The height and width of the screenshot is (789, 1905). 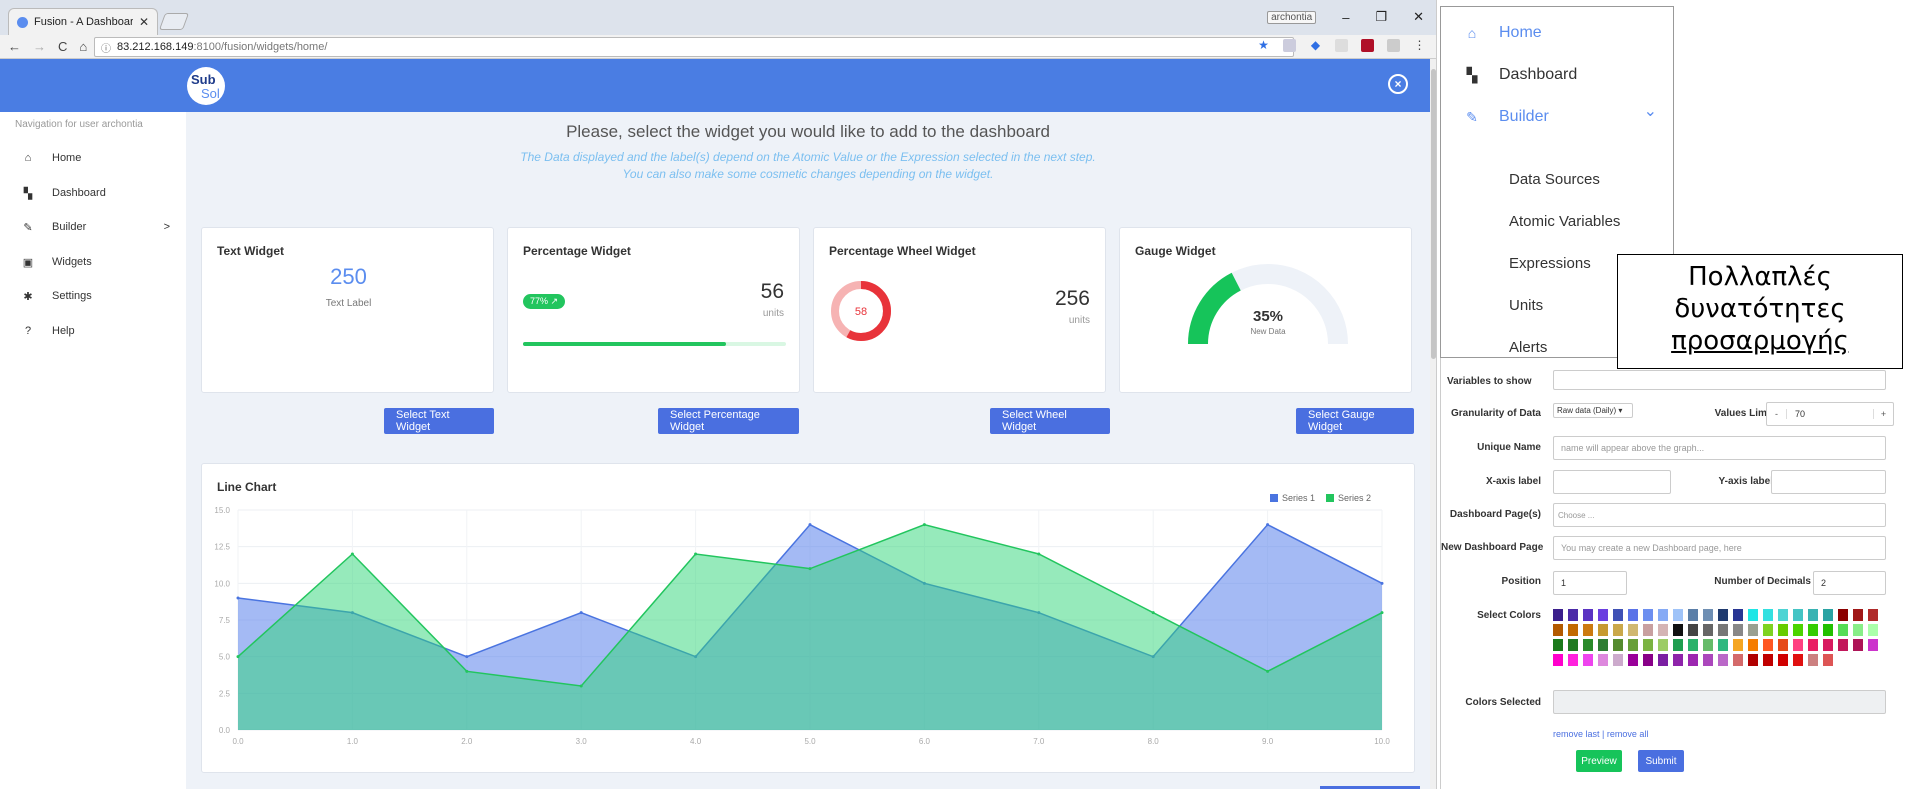 I want to click on menu-sub-expressions: Expressions, so click(x=1550, y=263).